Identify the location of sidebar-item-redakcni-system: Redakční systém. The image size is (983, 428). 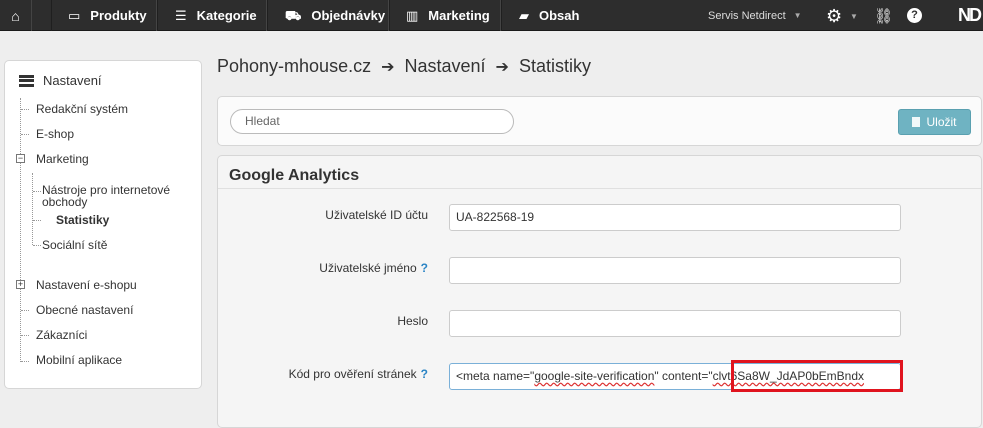
(82, 109).